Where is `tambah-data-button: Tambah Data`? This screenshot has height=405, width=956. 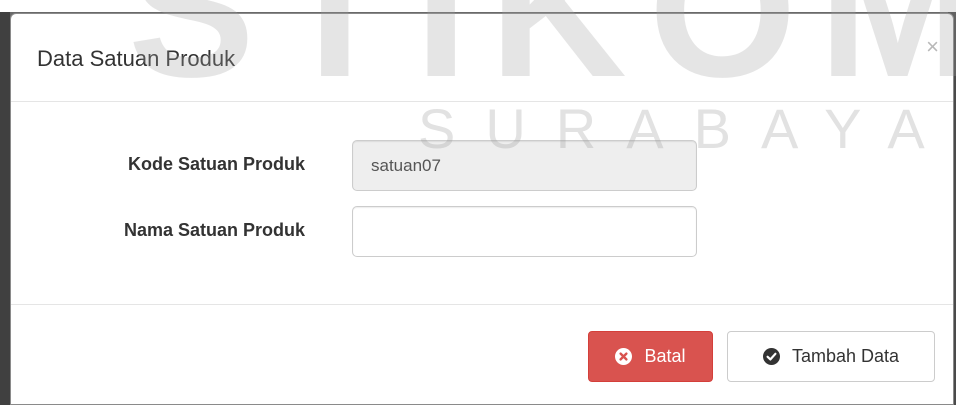
tambah-data-button: Tambah Data is located at coordinates (831, 356).